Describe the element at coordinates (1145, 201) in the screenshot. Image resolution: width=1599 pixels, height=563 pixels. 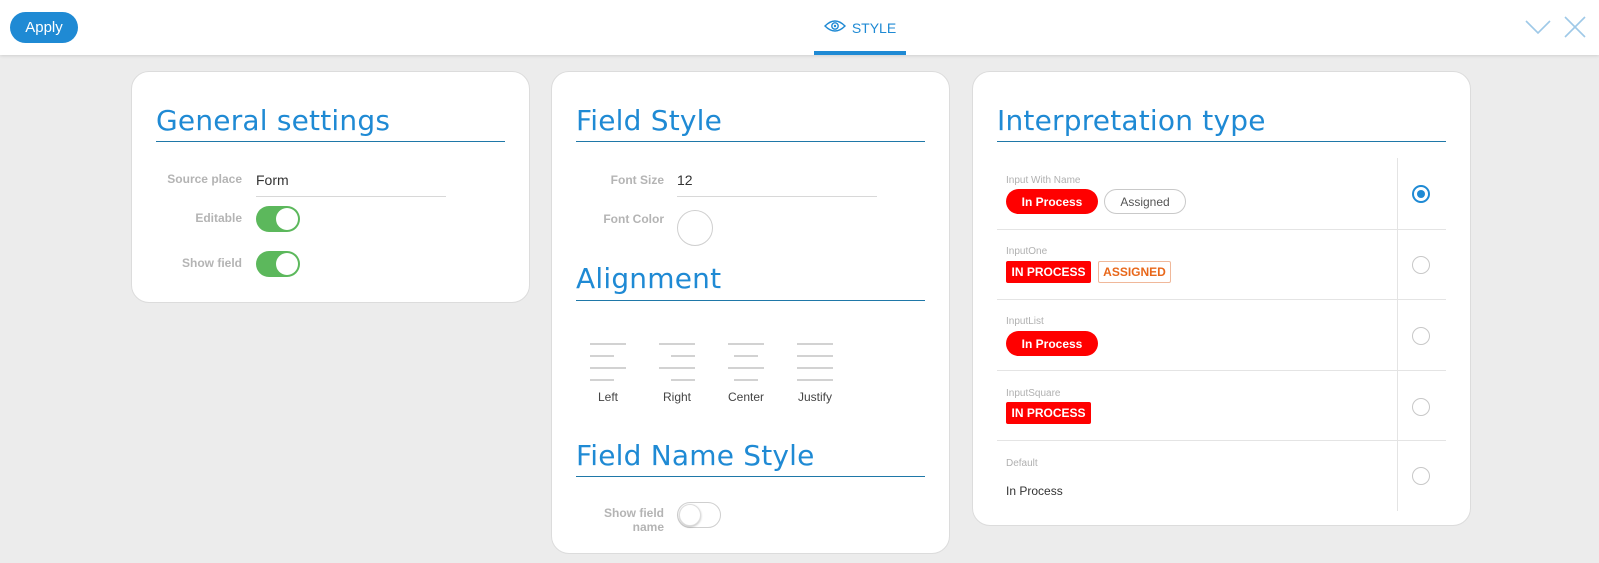
I see `assigned-pill: Assigned` at that location.